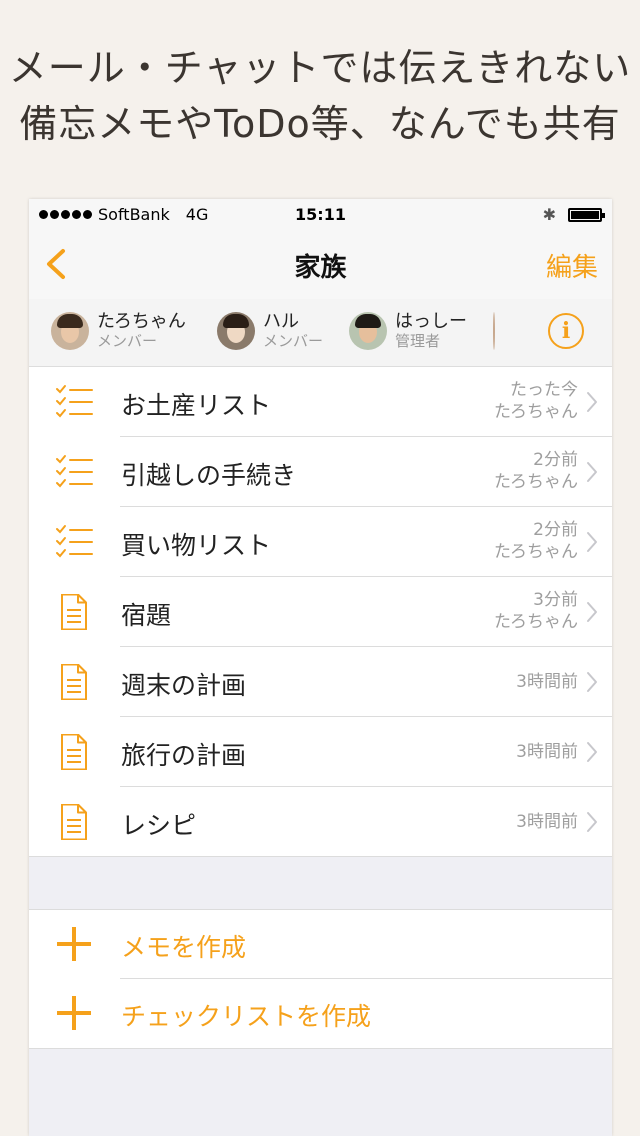 This screenshot has height=1136, width=640. What do you see at coordinates (281, 321) in the screenshot?
I see `member-name: ハル` at bounding box center [281, 321].